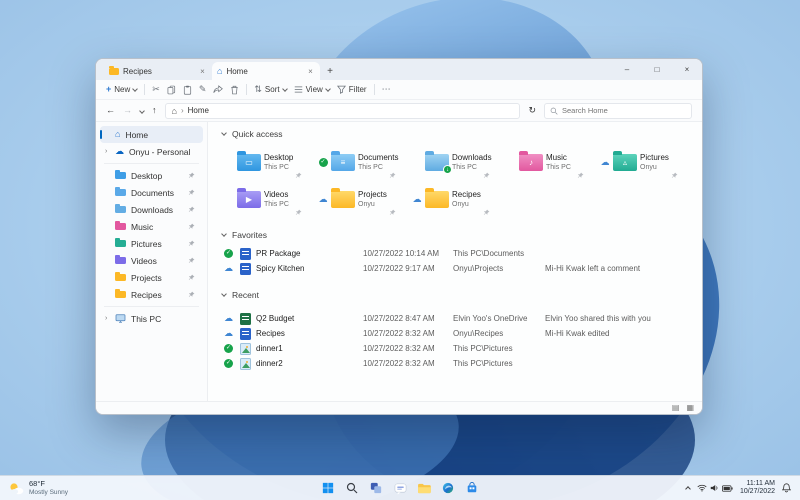  Describe the element at coordinates (624, 110) in the screenshot. I see `search-input` at that location.